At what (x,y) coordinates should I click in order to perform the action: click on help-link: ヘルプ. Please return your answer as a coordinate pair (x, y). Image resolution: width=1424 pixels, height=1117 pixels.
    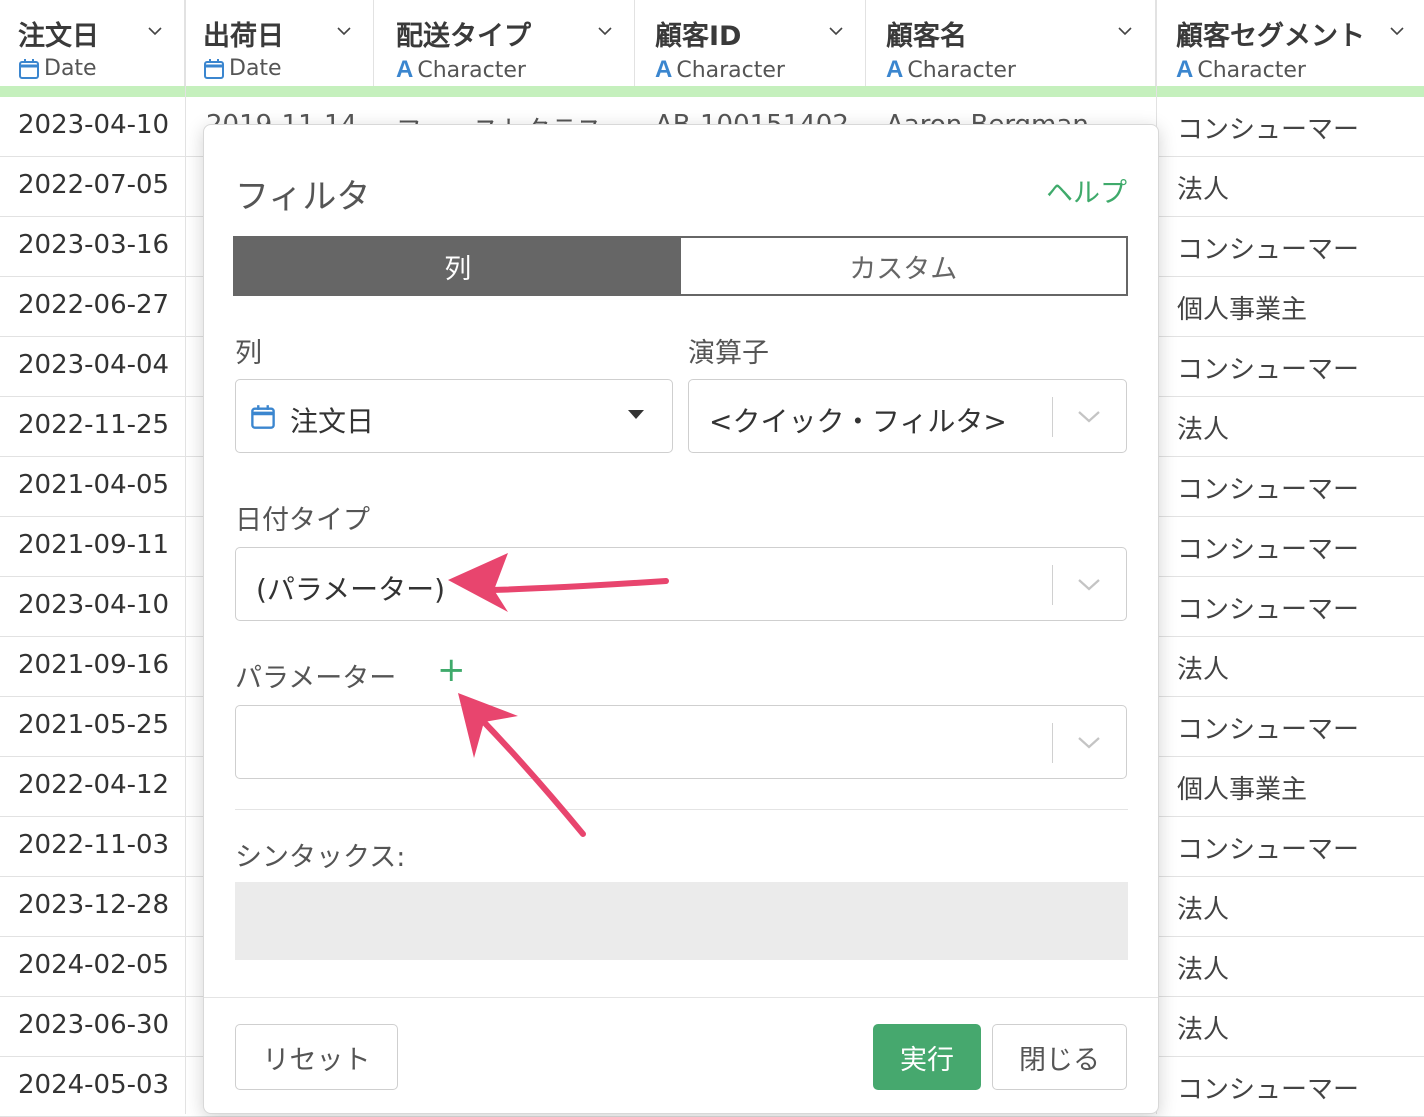
    Looking at the image, I should click on (1086, 190).